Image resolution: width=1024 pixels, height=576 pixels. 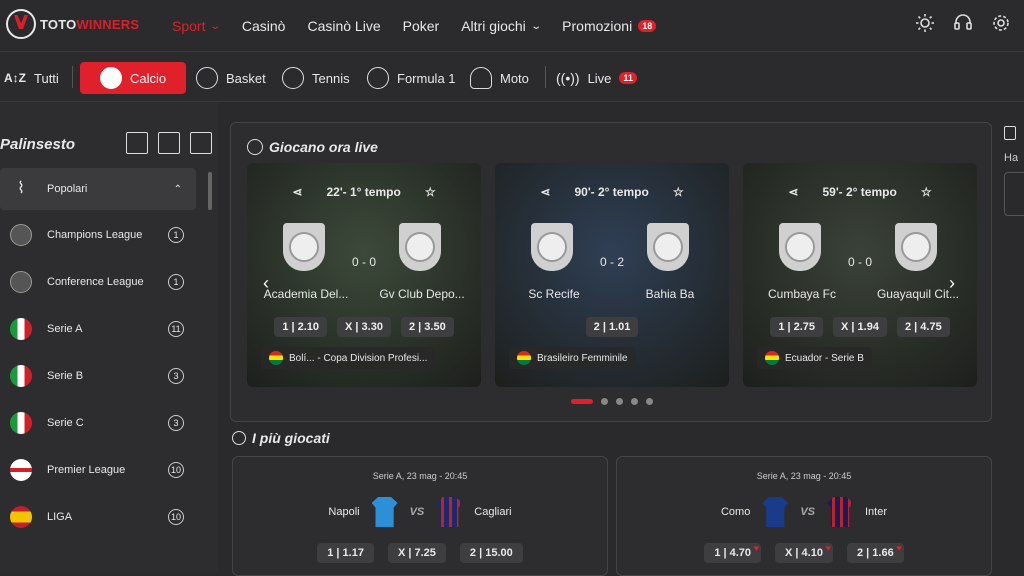 I want to click on nav-altri-giochi: Altri giochi ⌄, so click(x=501, y=26).